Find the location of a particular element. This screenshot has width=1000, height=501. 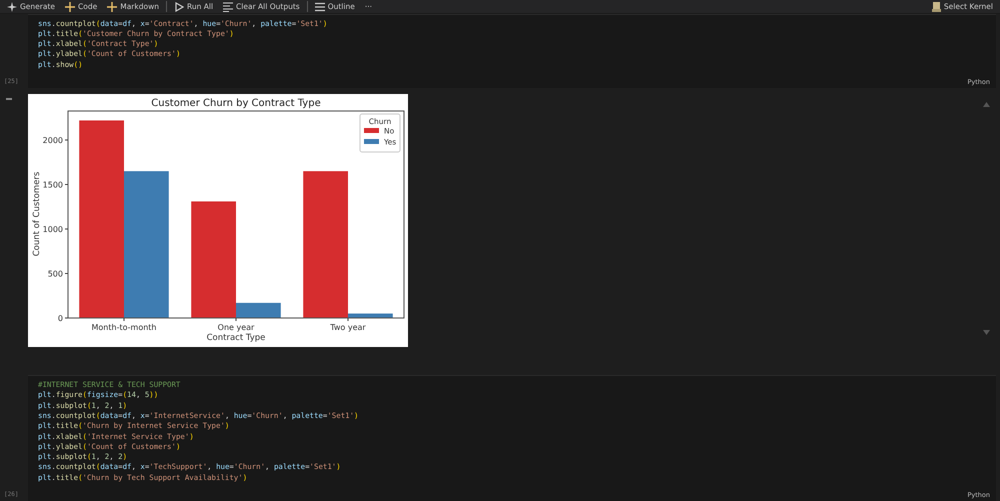

x-tick-label: Month-to-month is located at coordinates (124, 327).